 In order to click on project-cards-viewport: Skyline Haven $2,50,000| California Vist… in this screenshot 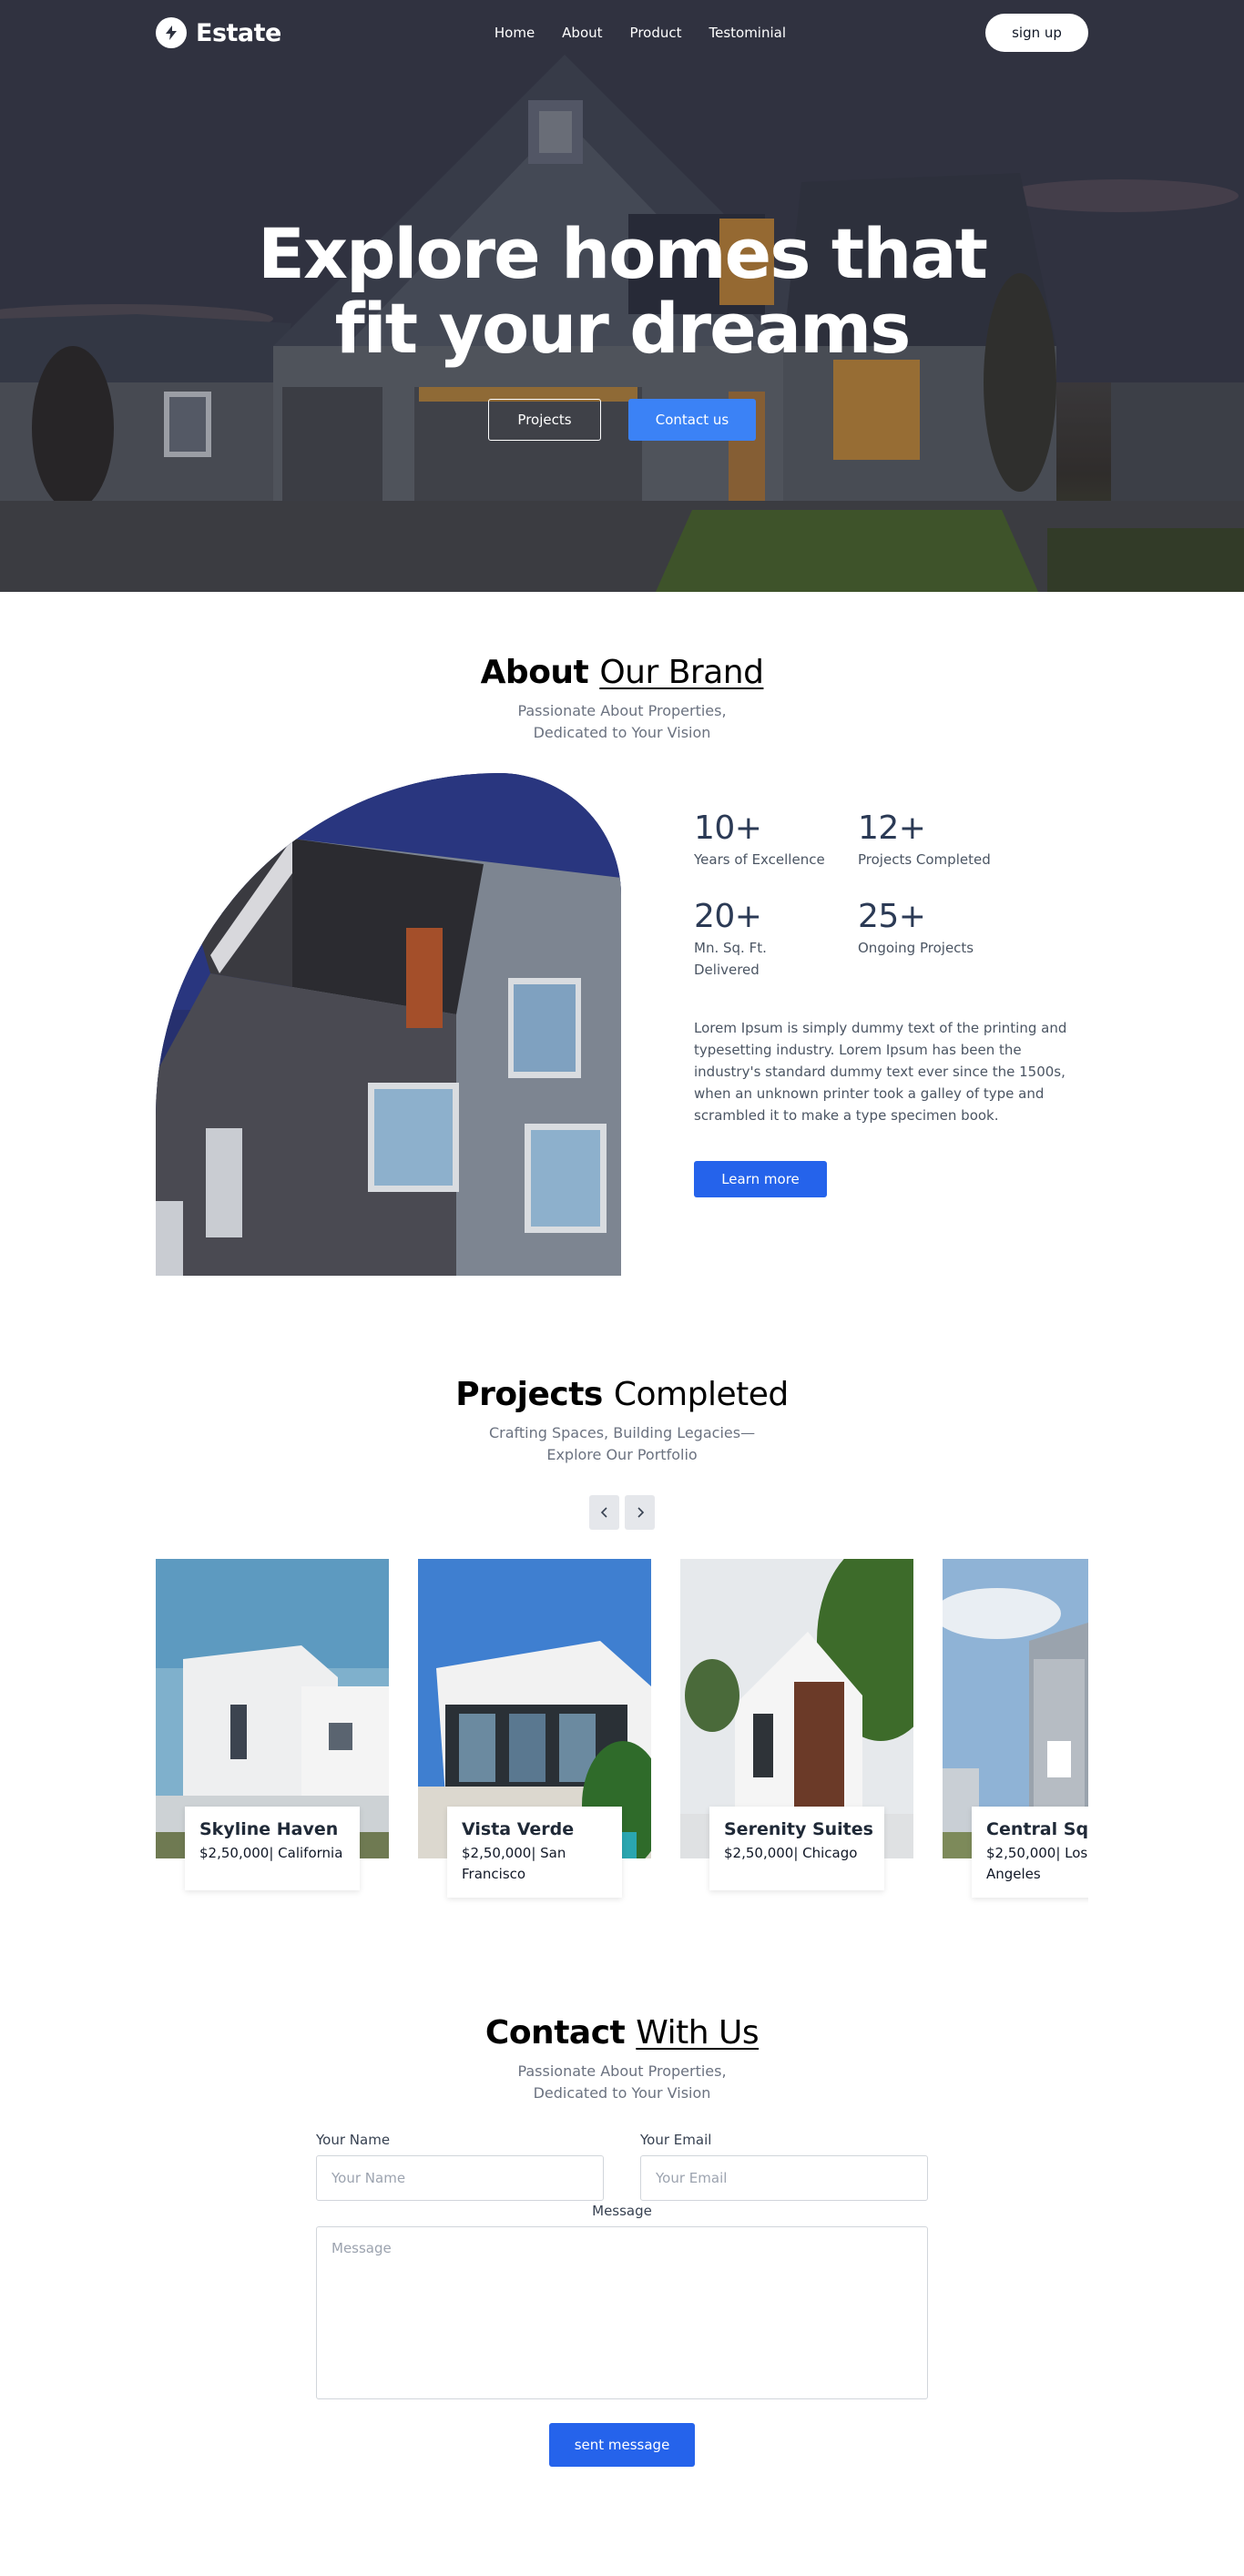, I will do `click(622, 1732)`.